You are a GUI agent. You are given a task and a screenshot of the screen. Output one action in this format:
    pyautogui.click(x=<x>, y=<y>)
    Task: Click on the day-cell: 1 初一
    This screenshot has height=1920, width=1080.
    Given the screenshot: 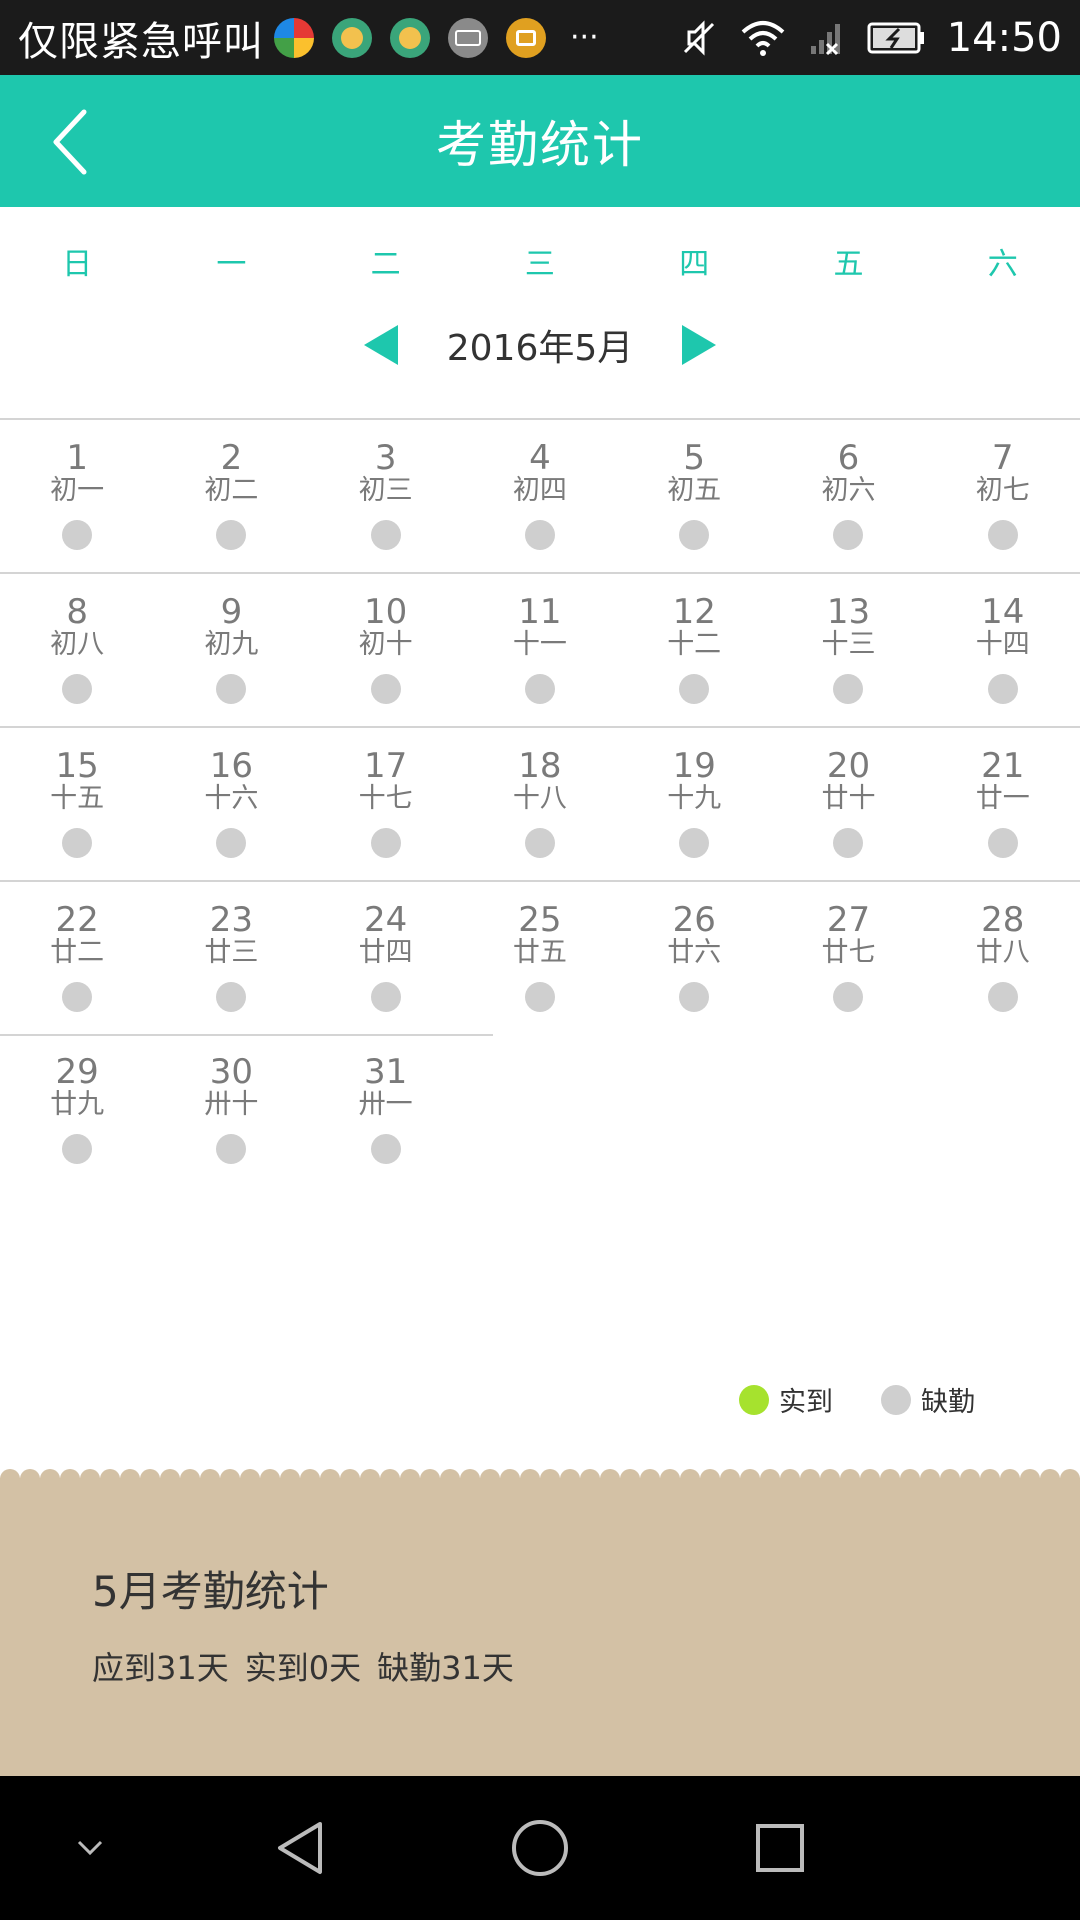 What is the action you would take?
    pyautogui.click(x=77, y=497)
    